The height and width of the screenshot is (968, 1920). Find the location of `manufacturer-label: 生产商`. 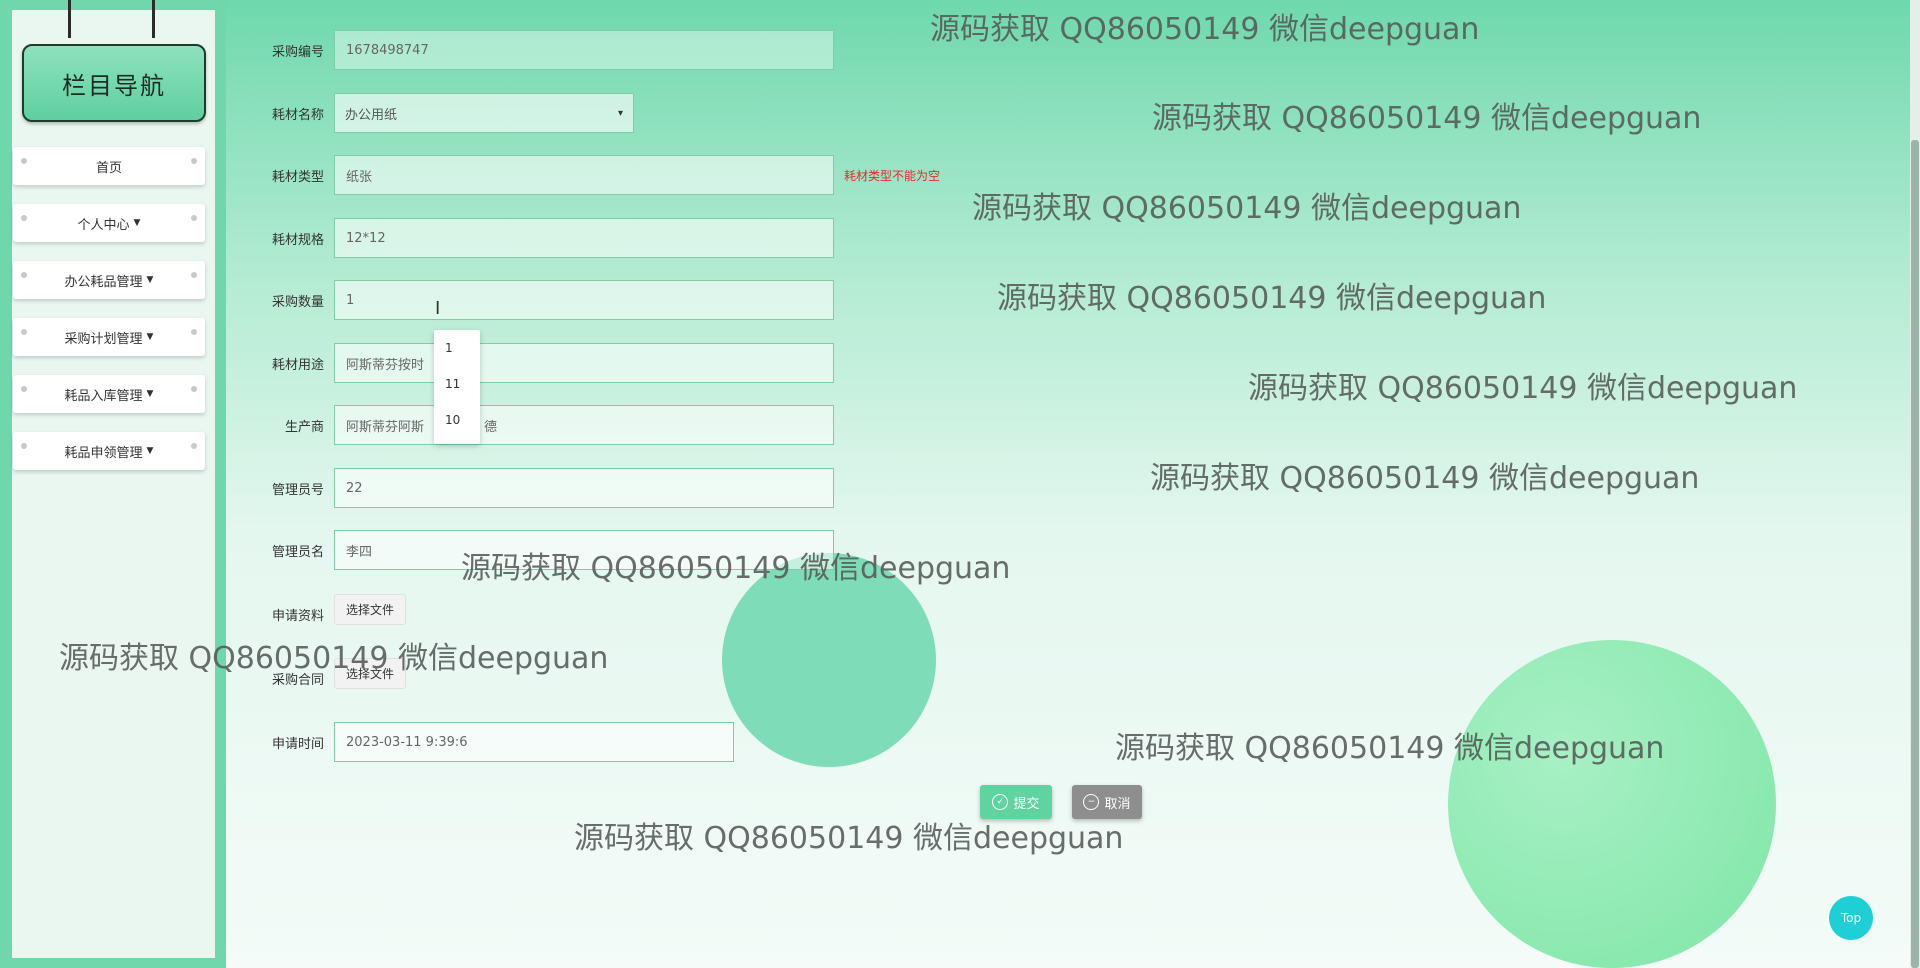

manufacturer-label: 生产商 is located at coordinates (304, 427).